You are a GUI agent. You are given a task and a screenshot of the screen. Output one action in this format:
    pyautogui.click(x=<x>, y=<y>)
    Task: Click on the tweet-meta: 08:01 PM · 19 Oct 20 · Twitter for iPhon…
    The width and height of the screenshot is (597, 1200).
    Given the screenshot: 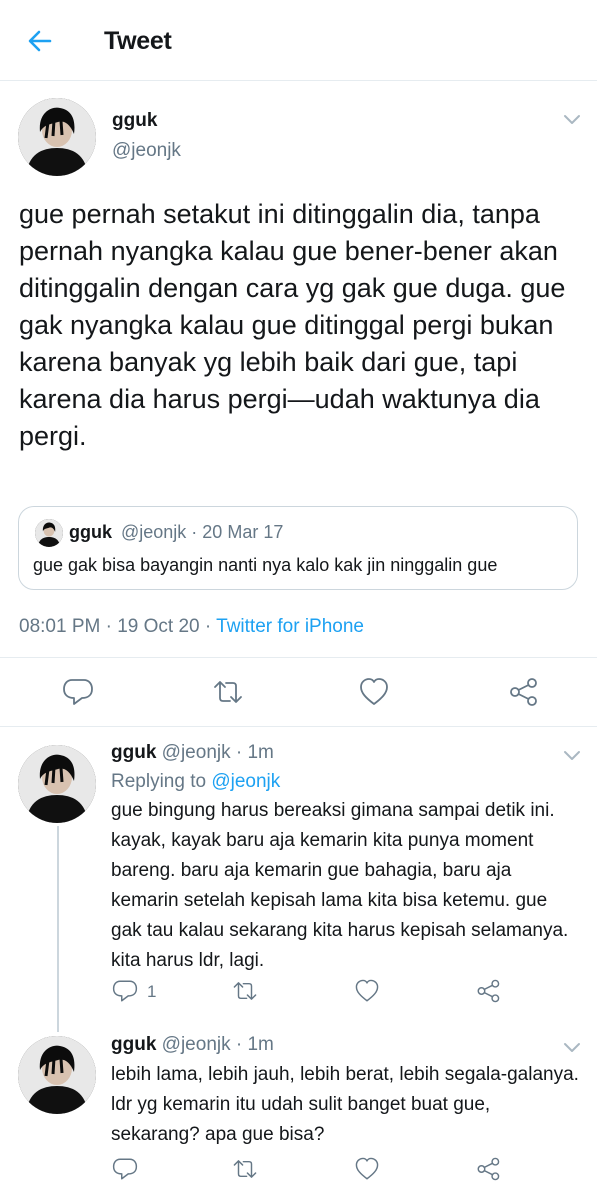 What is the action you would take?
    pyautogui.click(x=191, y=627)
    